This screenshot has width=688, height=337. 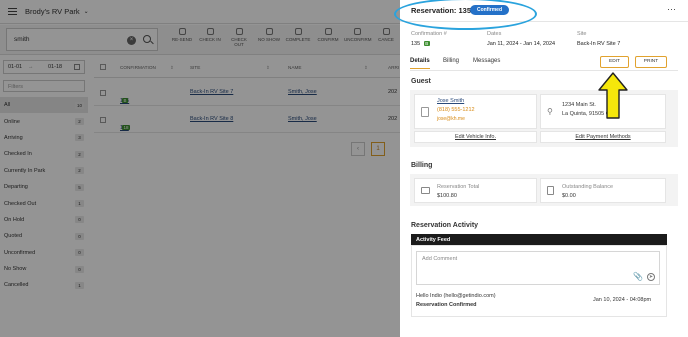 I want to click on print-button: PRINT, so click(x=651, y=62).